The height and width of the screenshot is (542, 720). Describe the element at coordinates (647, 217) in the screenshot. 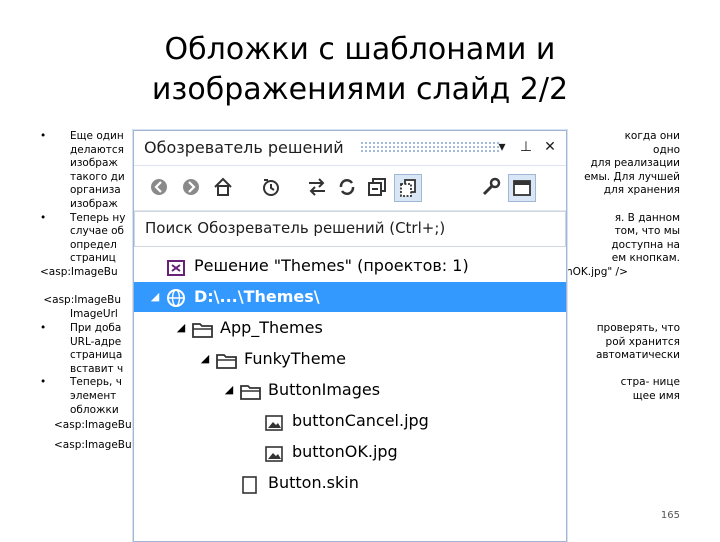

I see `body-text-right: я. В данном` at that location.